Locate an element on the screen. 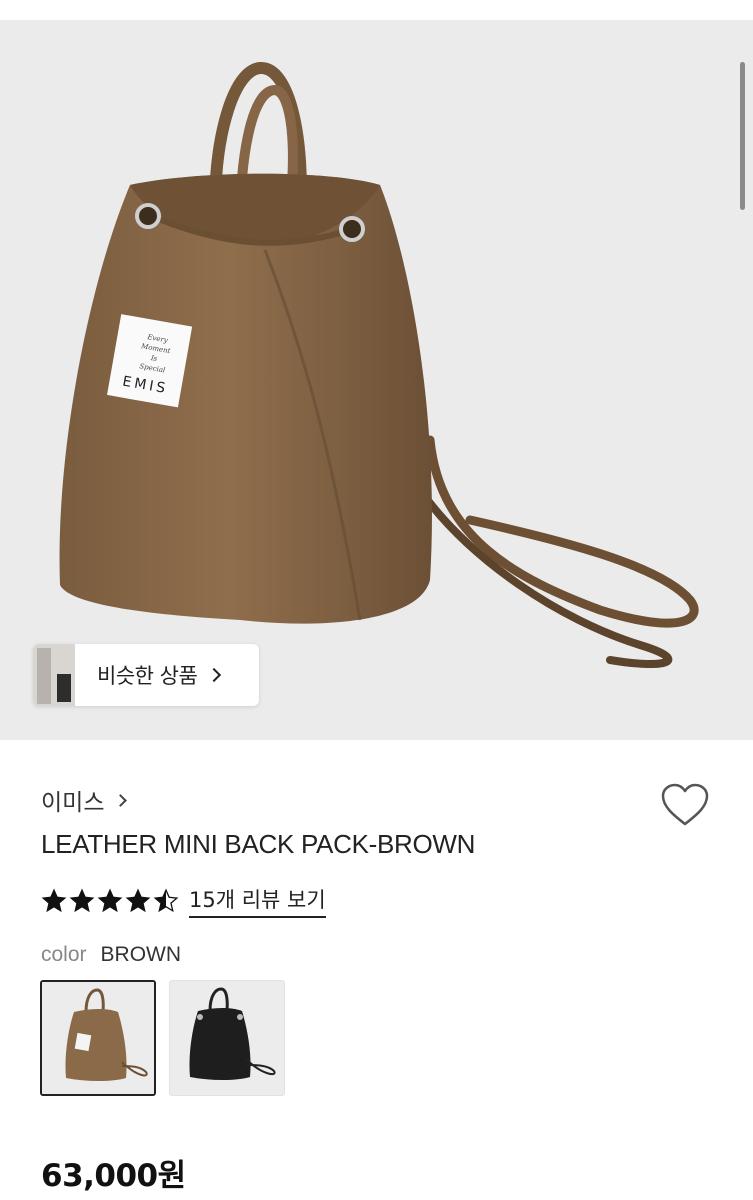  rating-row: 15개 리뷰 보기 is located at coordinates (183, 901).